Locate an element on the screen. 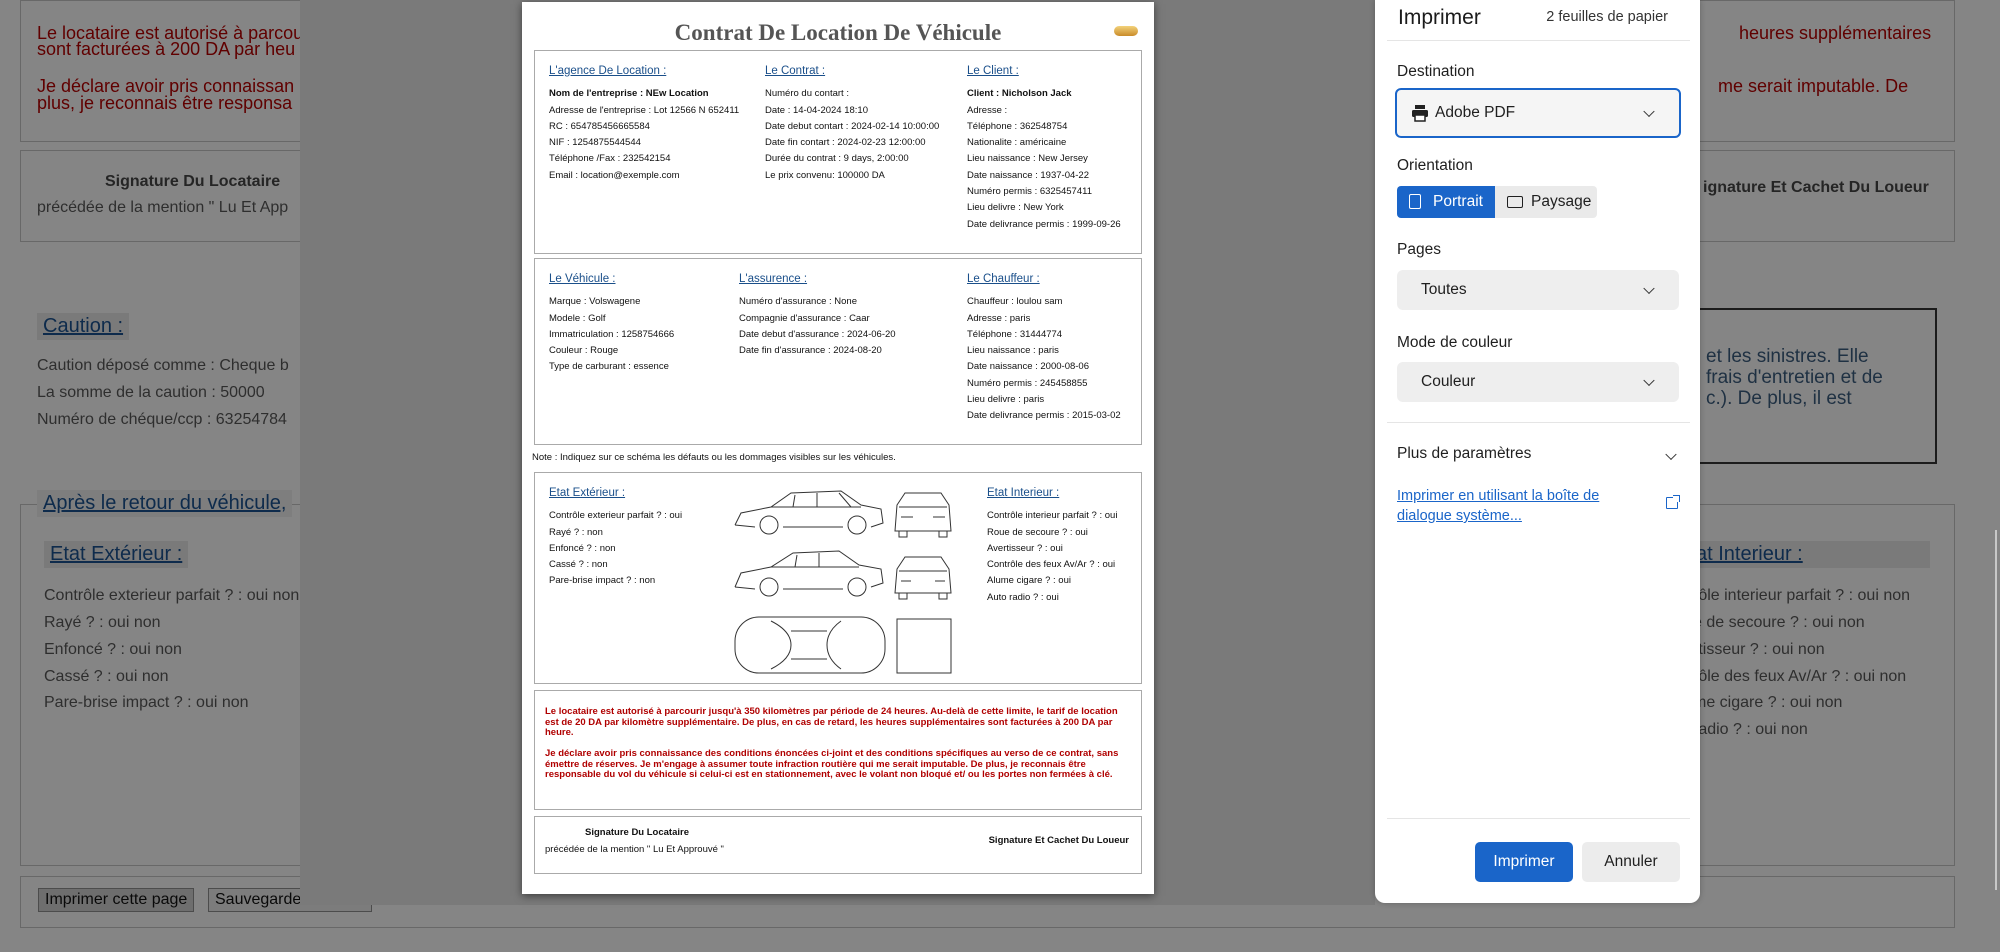 The image size is (2000, 952). contrat-line: Date : 14-04-2024 18:10 is located at coordinates (816, 110).